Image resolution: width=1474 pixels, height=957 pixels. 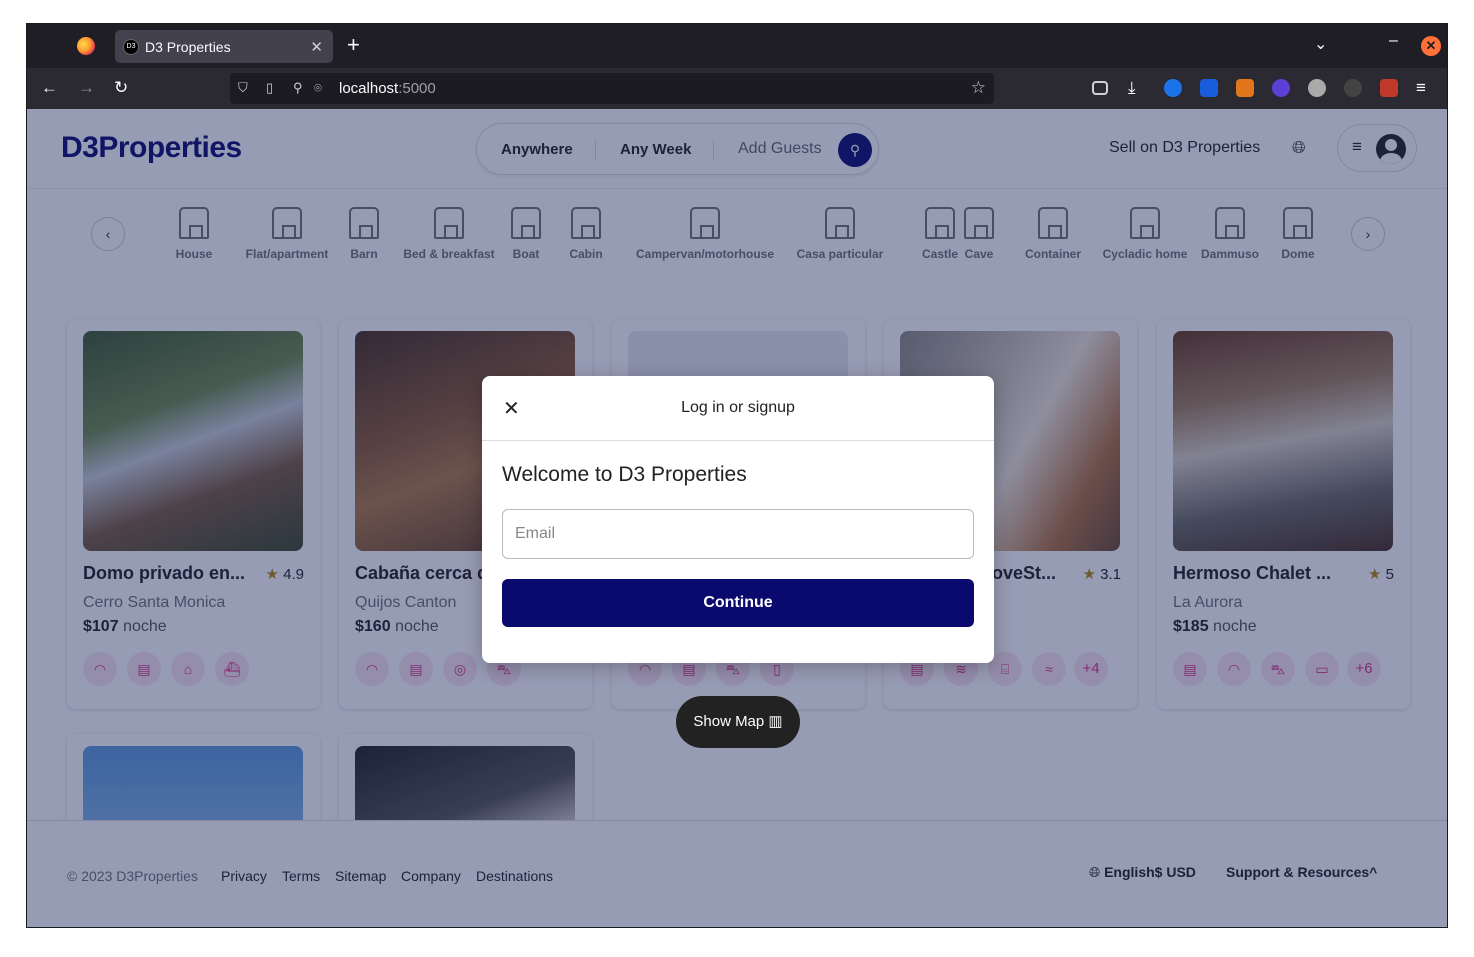 I want to click on location-icon: ⌾, so click(x=318, y=88).